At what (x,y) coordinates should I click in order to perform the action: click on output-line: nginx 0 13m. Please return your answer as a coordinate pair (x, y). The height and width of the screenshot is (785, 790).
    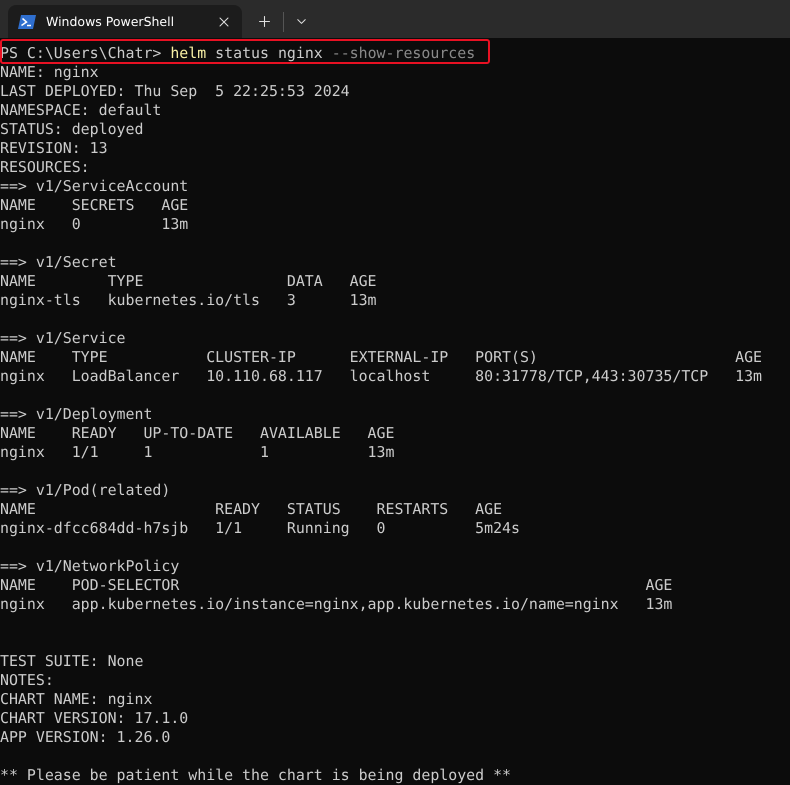
    Looking at the image, I should click on (94, 224).